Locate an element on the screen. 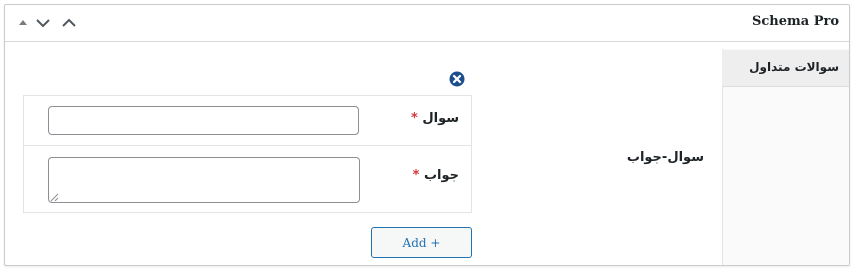  question-row: سوال * is located at coordinates (247, 121).